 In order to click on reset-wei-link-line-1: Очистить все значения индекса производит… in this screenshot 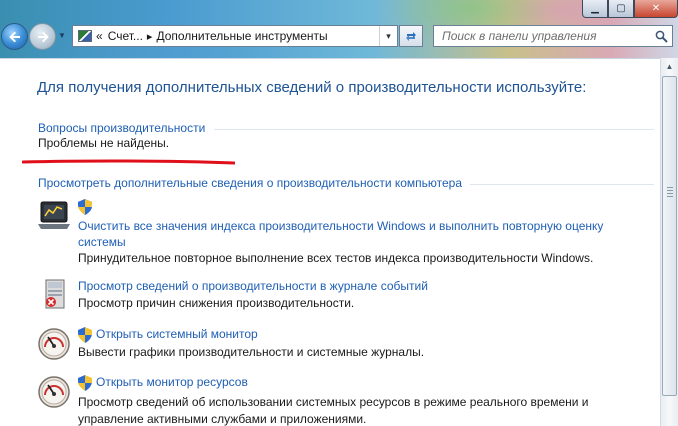, I will do `click(340, 226)`.